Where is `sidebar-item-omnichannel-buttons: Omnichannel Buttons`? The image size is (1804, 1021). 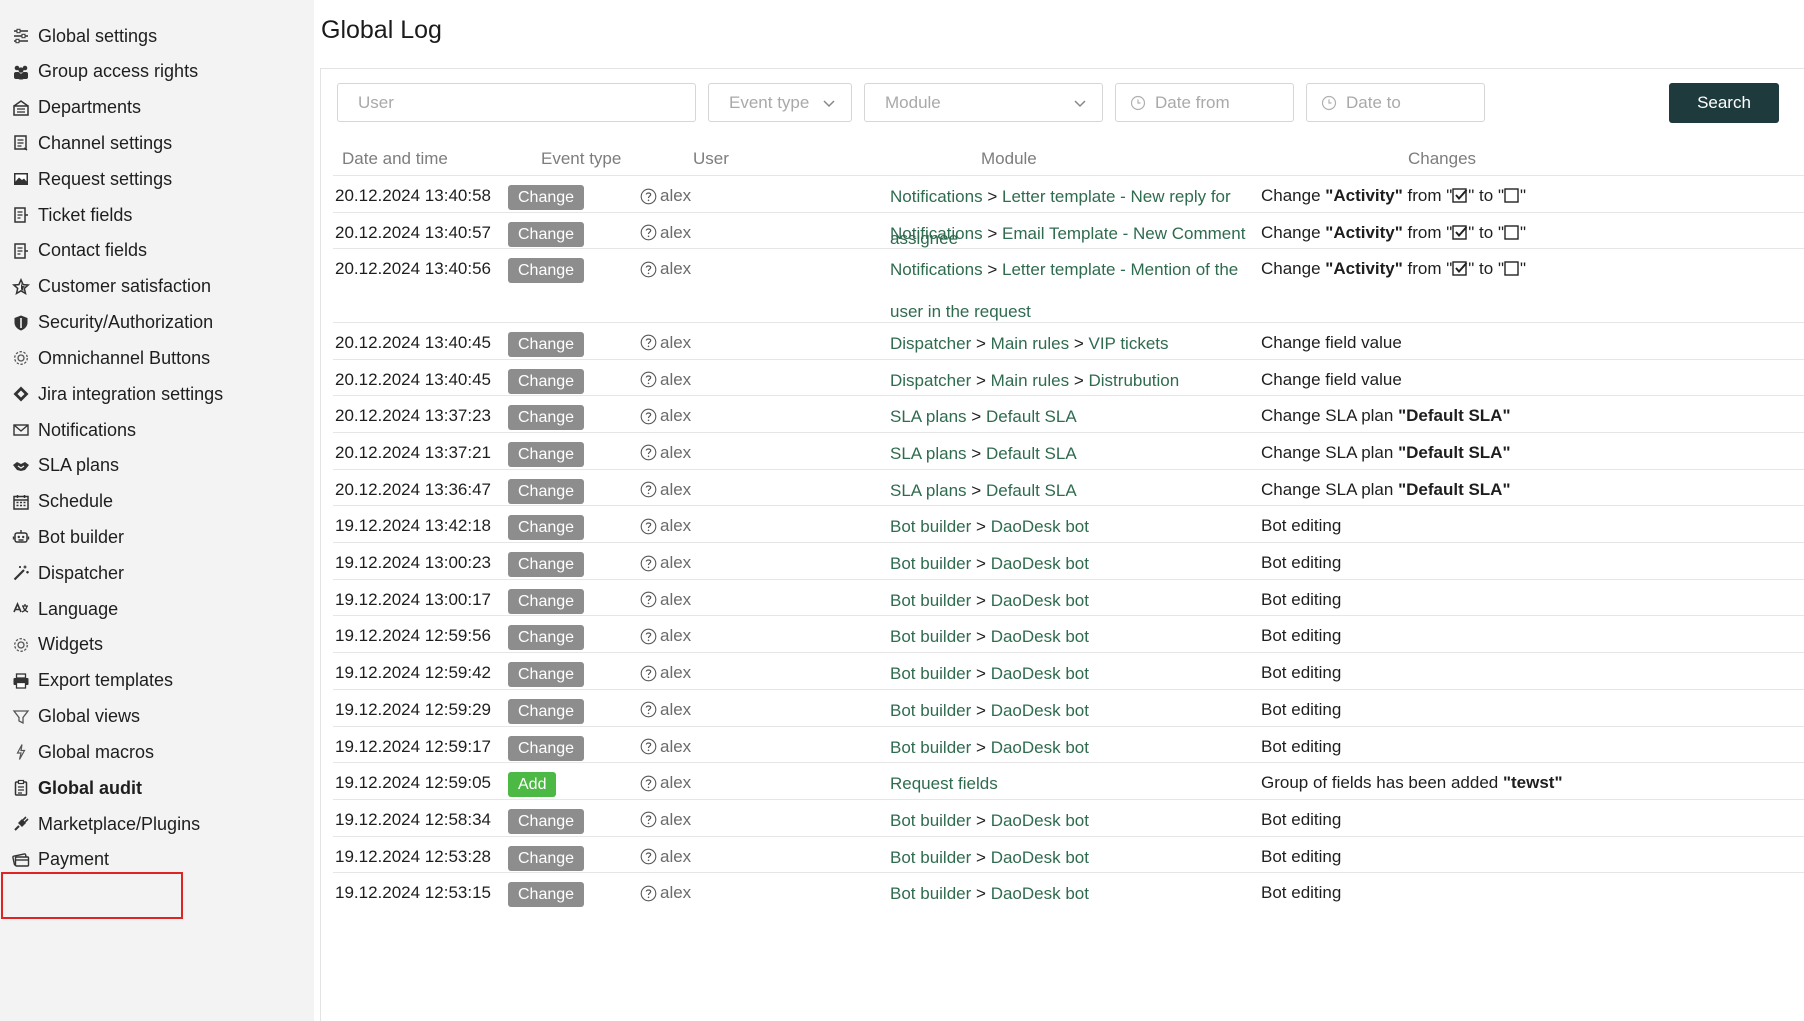 sidebar-item-omnichannel-buttons: Omnichannel Buttons is located at coordinates (110, 358).